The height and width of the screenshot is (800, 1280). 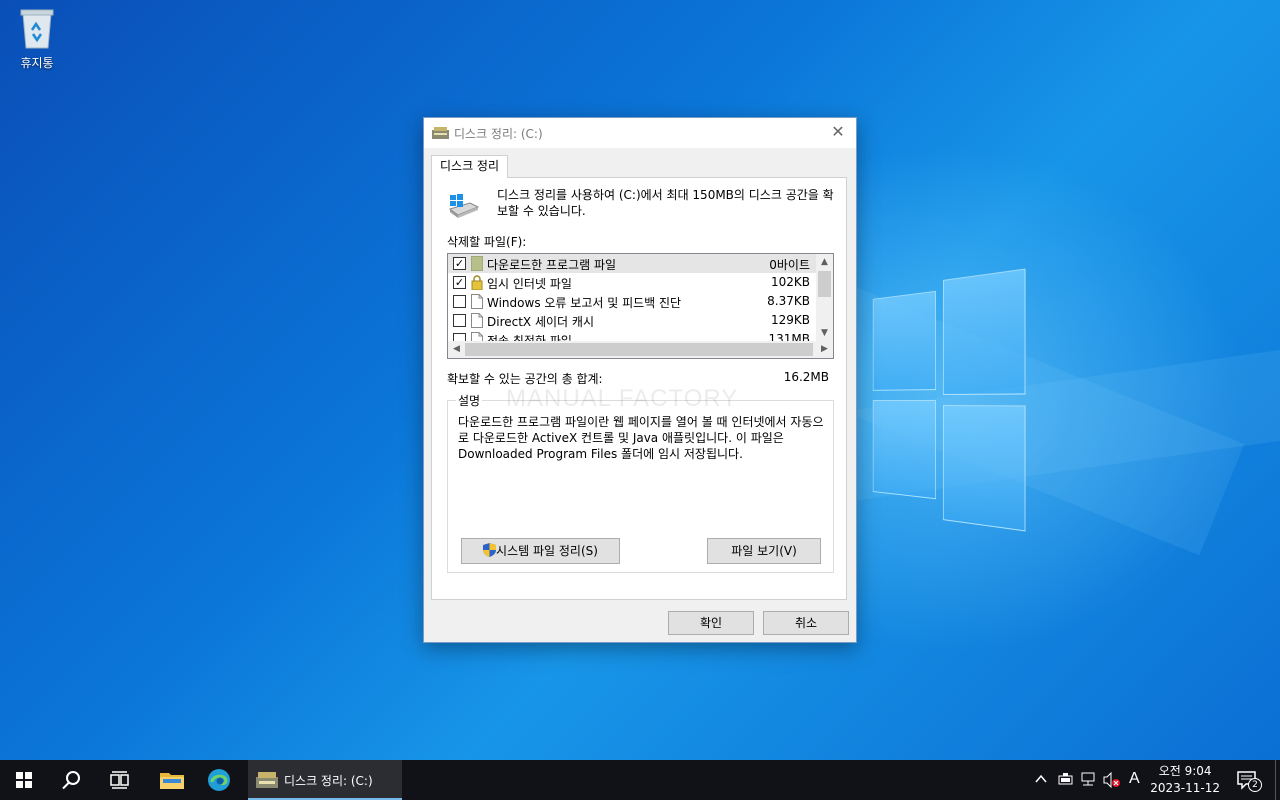 I want to click on search-button, so click(x=72, y=780).